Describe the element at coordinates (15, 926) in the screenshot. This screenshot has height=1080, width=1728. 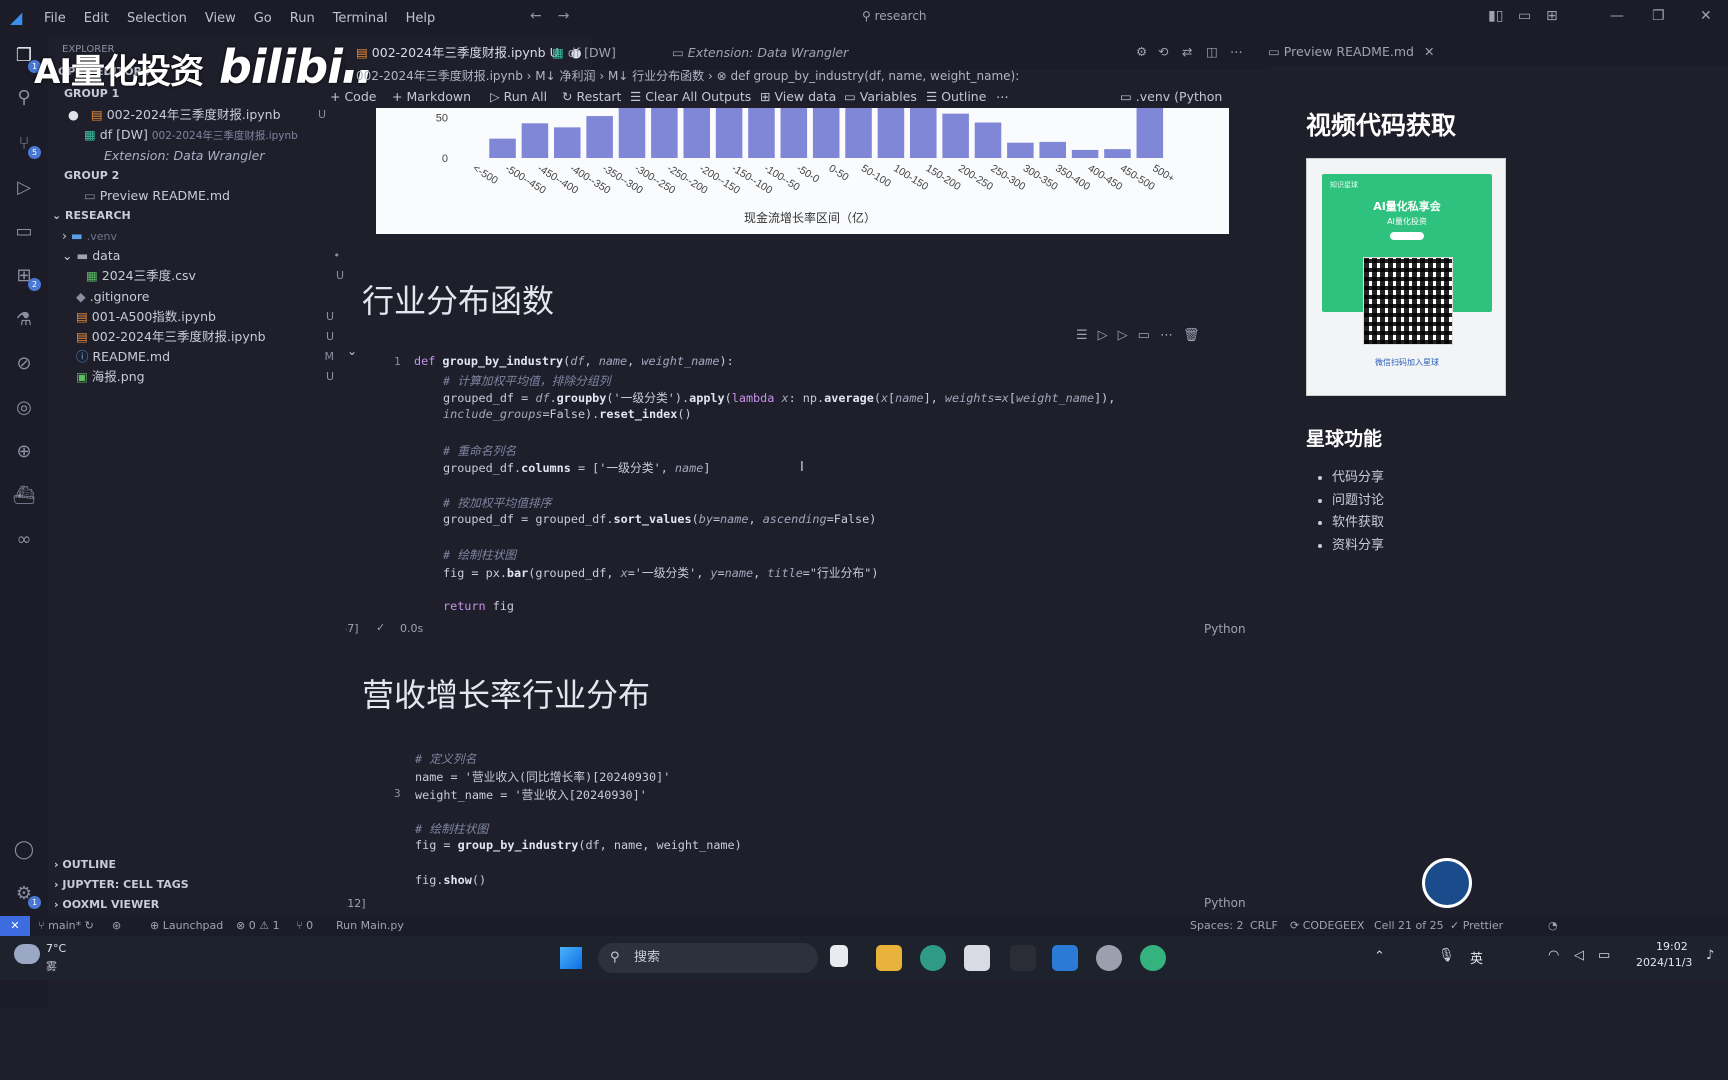
I see `remote-icon: ✕` at that location.